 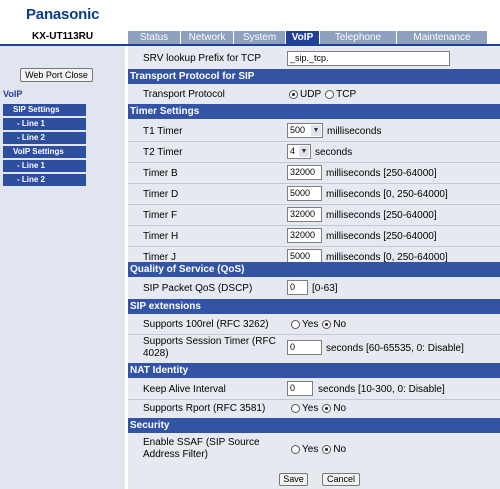 I want to click on rel100-yes-radio, so click(x=295, y=324).